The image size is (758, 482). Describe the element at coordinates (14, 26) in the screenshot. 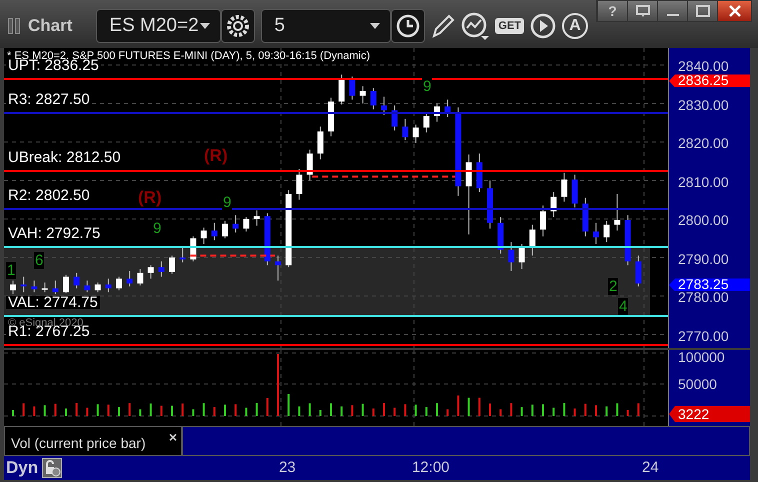

I see `grip-icon` at that location.